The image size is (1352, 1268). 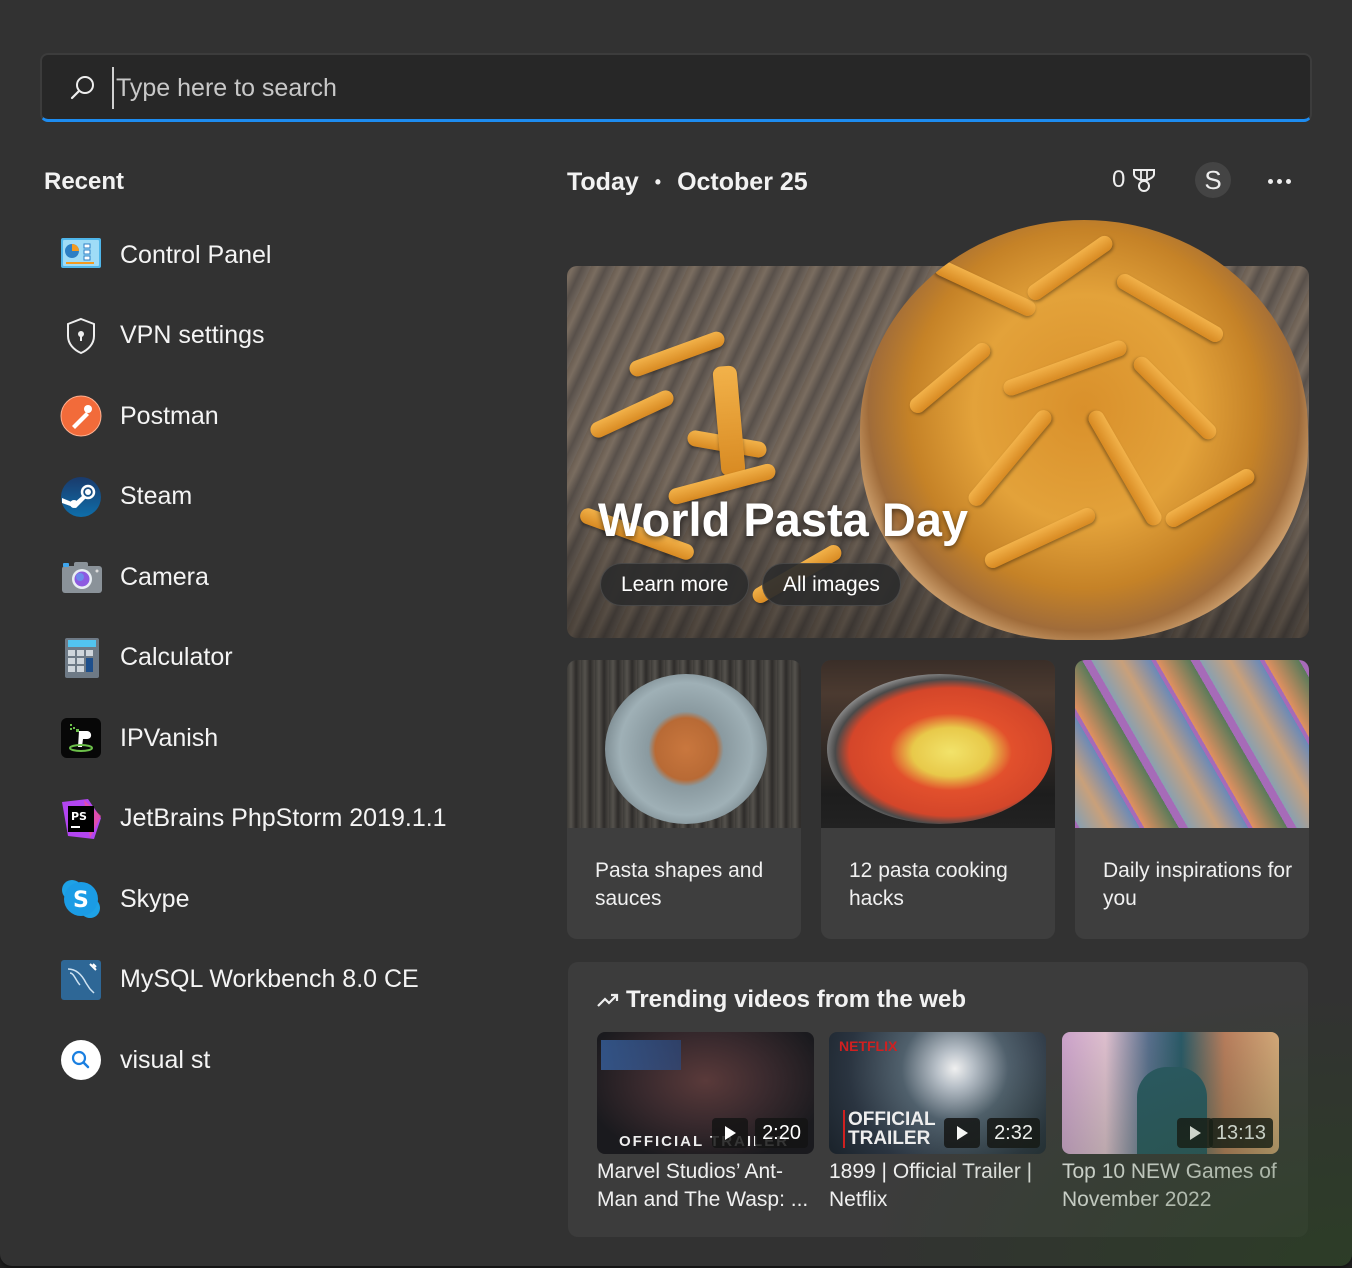 I want to click on rewards-button: 0, so click(x=1134, y=180).